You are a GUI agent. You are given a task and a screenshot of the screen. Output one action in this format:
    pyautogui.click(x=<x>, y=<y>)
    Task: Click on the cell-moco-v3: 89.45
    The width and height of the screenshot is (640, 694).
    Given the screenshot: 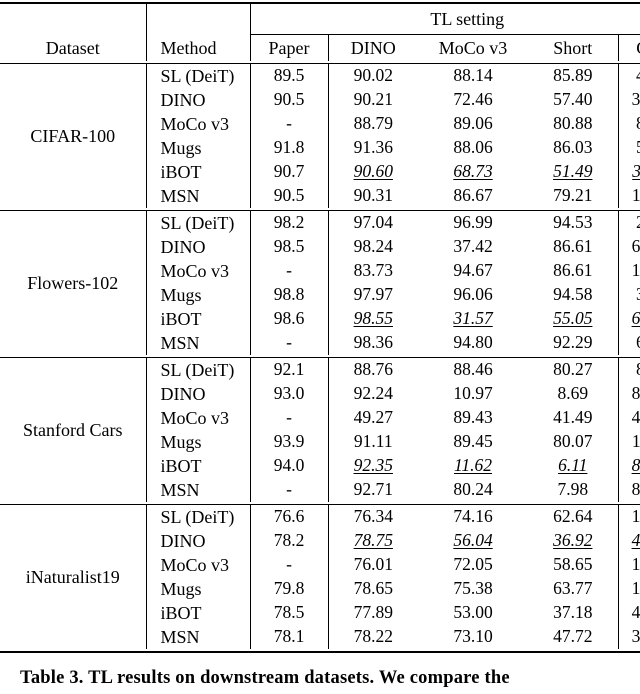 What is the action you would take?
    pyautogui.click(x=473, y=441)
    